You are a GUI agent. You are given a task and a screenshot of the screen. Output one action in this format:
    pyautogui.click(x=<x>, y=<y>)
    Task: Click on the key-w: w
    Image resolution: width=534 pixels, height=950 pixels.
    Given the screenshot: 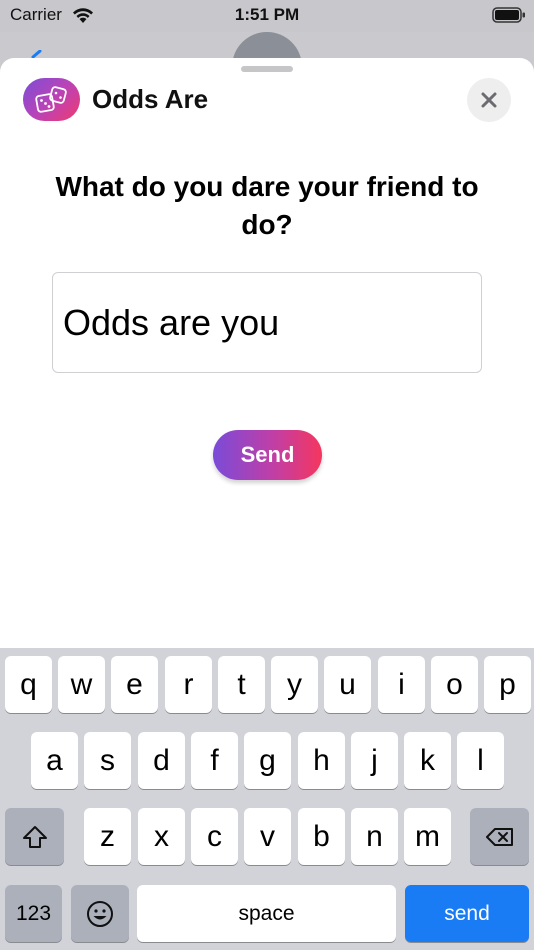 What is the action you would take?
    pyautogui.click(x=81, y=684)
    